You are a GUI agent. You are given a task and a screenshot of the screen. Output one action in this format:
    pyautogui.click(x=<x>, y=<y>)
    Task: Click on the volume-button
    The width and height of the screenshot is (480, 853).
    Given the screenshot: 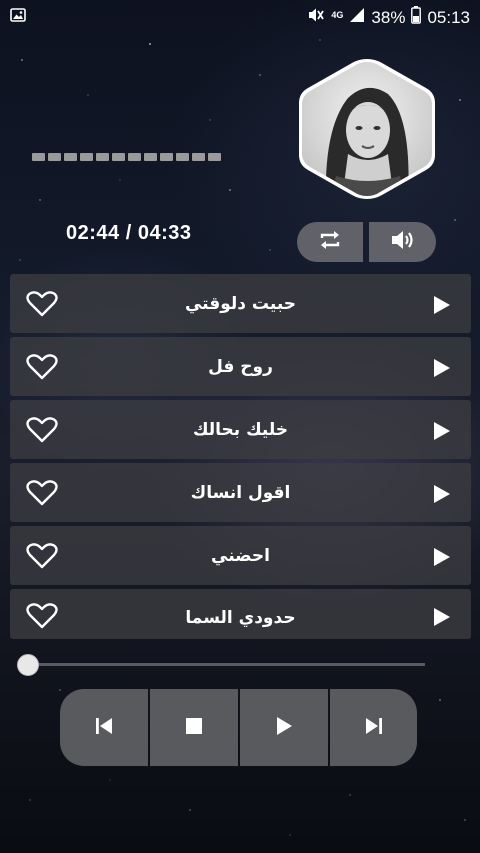 What is the action you would take?
    pyautogui.click(x=402, y=242)
    